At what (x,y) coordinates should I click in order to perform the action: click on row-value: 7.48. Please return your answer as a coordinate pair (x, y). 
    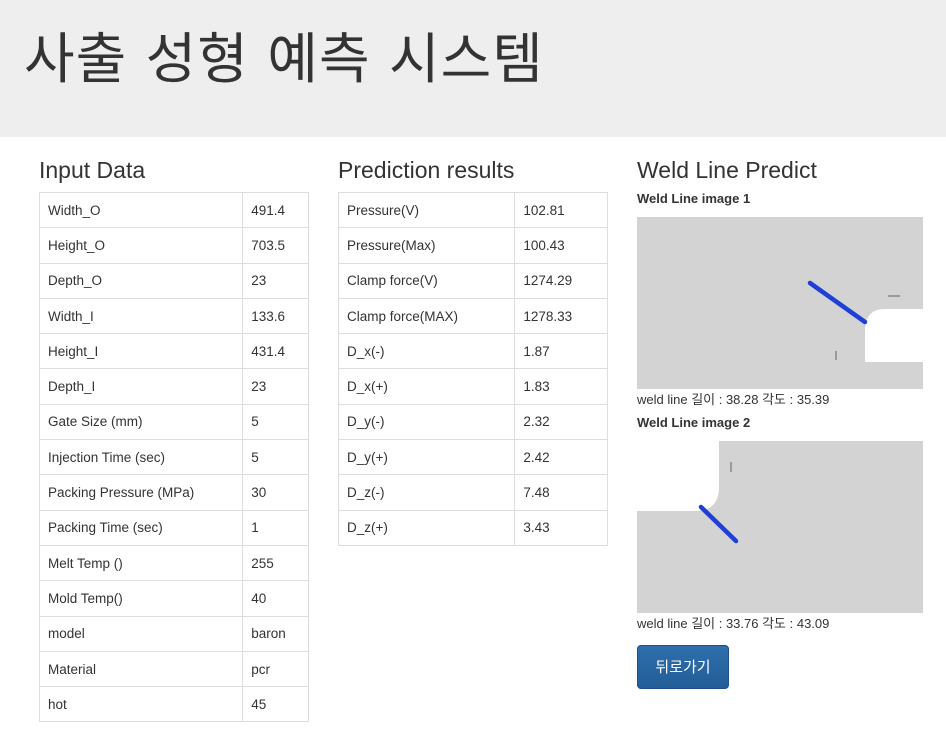
    Looking at the image, I should click on (561, 492).